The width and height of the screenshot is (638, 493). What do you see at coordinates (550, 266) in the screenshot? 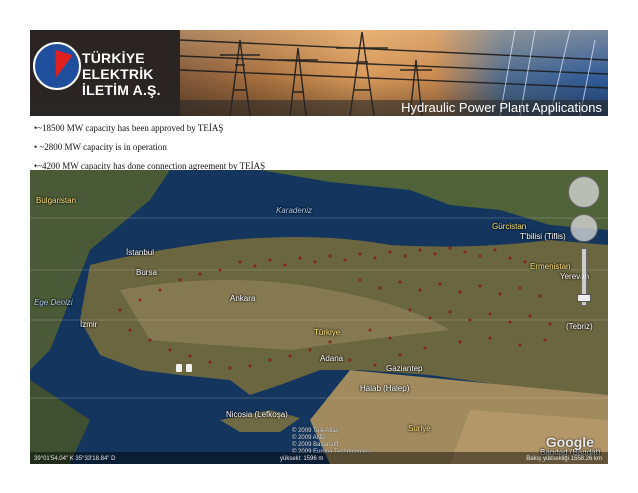
I see `map-label-ermenistan: Ermenistan` at bounding box center [550, 266].